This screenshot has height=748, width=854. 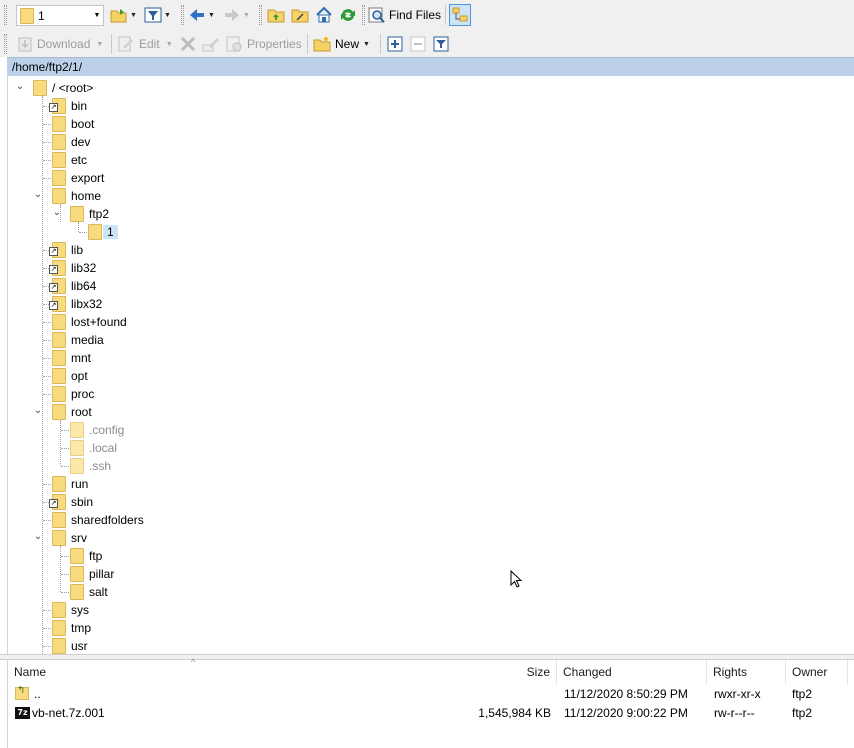 What do you see at coordinates (79, 646) in the screenshot?
I see `tree-item-label: usr` at bounding box center [79, 646].